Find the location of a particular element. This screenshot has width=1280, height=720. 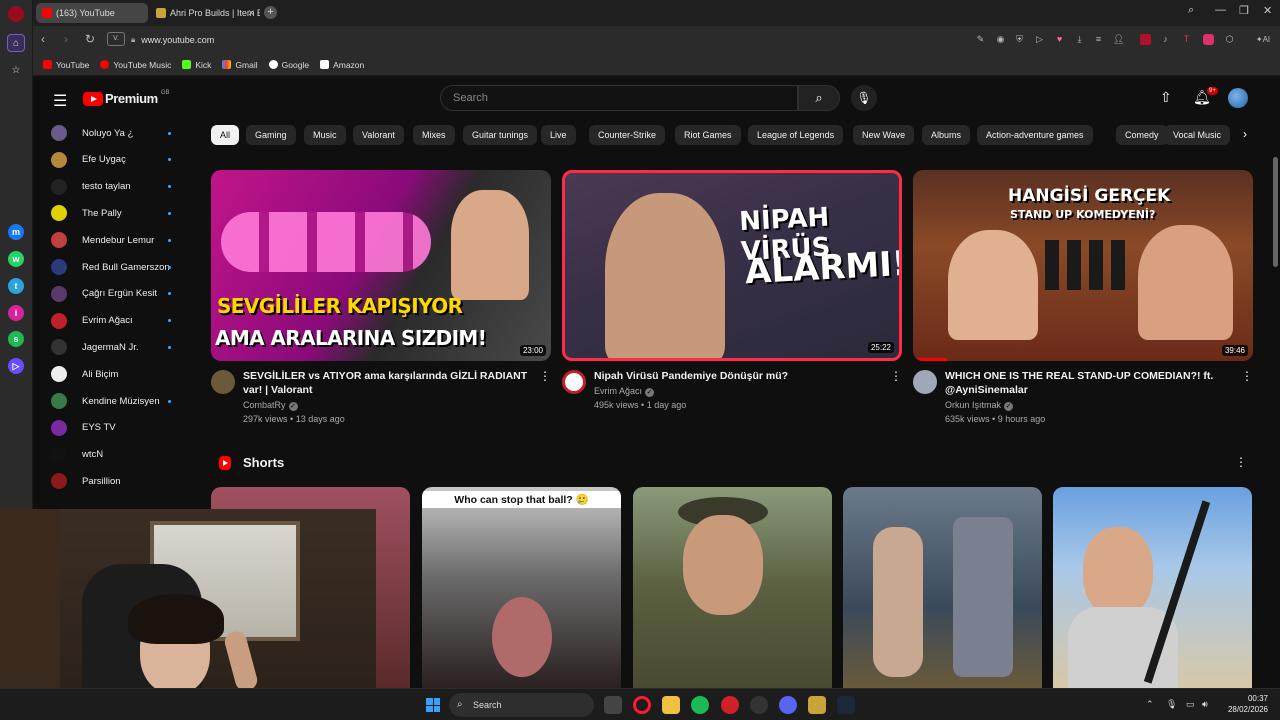

subscription-item: Mendebur Lemur is located at coordinates (111, 240).